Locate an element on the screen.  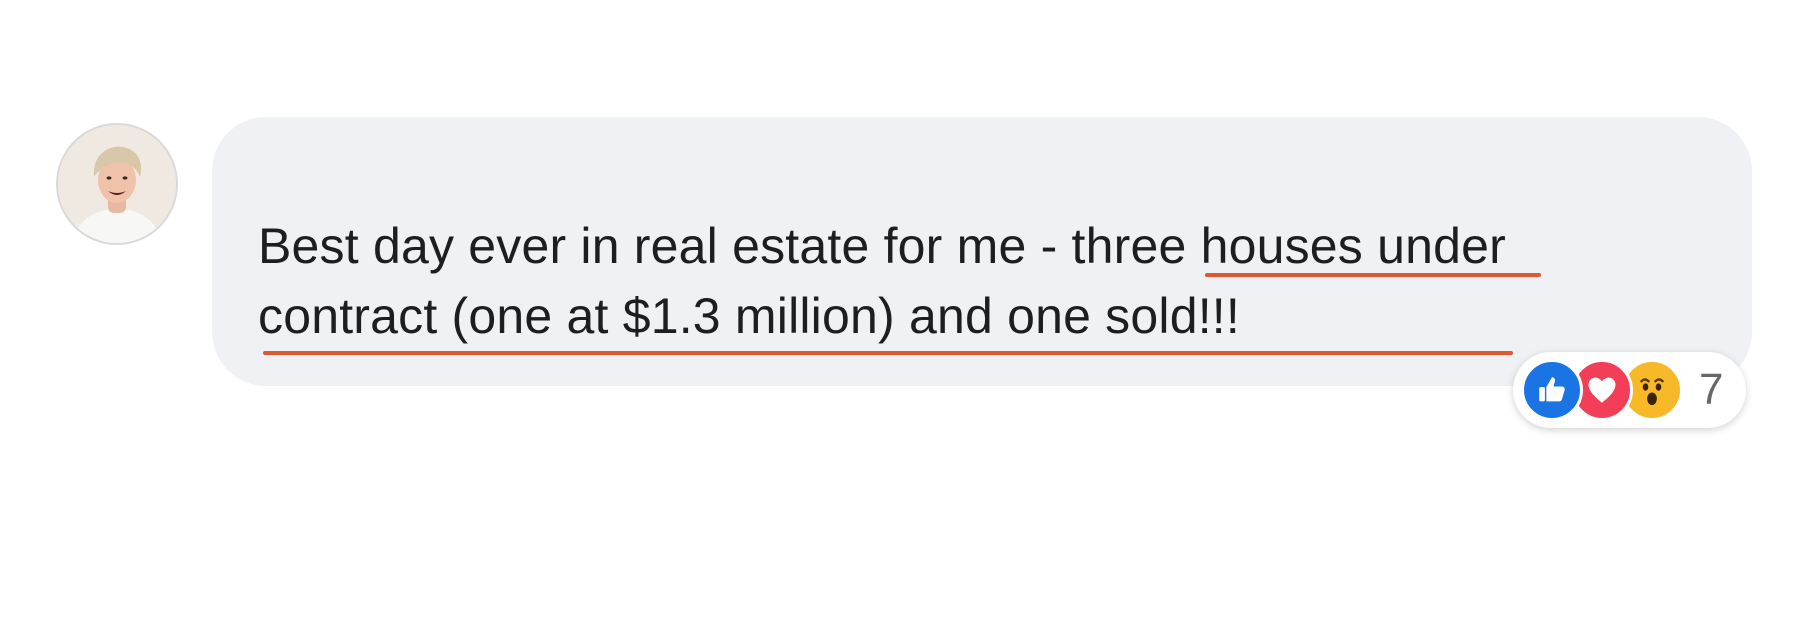
like-icon is located at coordinates (1552, 390).